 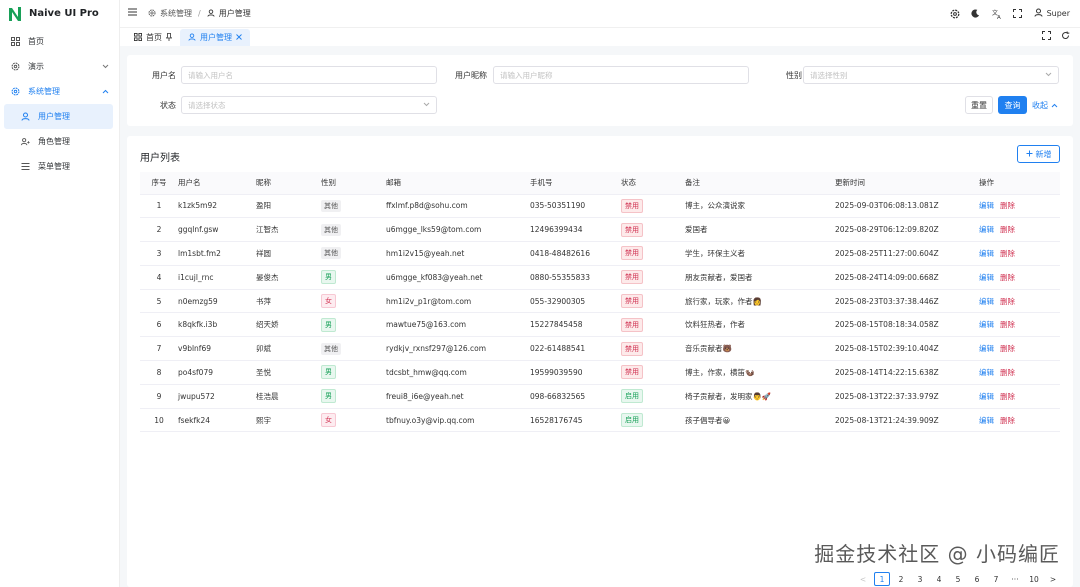 I want to click on cell-phone: 15227845458, so click(x=575, y=325).